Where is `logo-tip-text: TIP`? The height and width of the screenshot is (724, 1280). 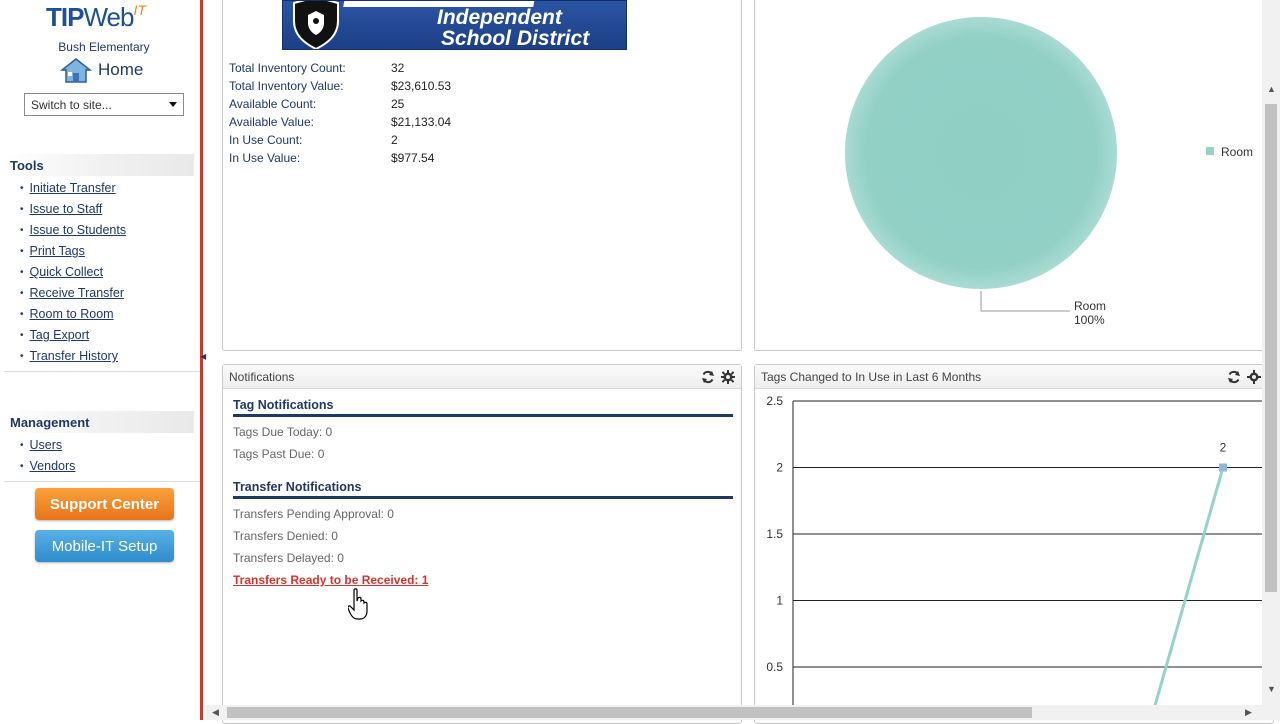 logo-tip-text: TIP is located at coordinates (65, 17).